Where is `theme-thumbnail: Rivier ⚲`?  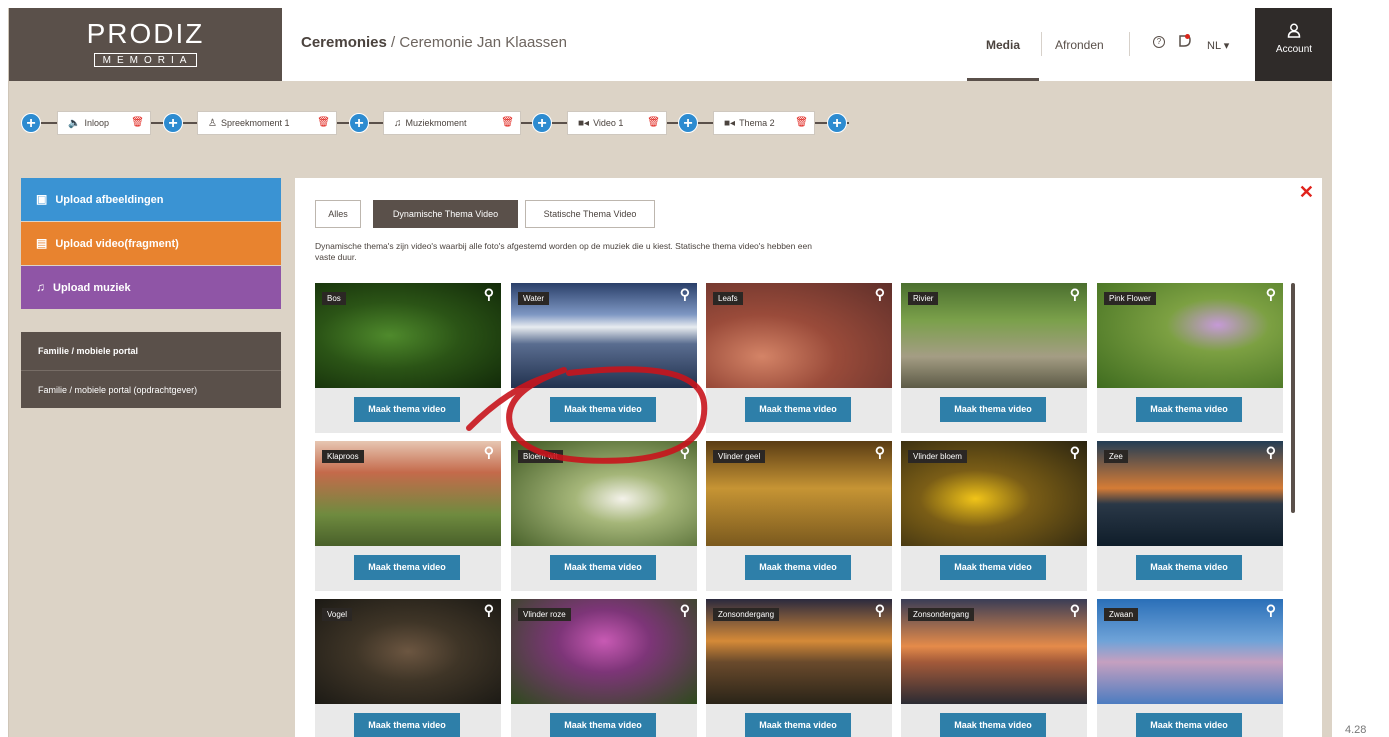 theme-thumbnail: Rivier ⚲ is located at coordinates (994, 335).